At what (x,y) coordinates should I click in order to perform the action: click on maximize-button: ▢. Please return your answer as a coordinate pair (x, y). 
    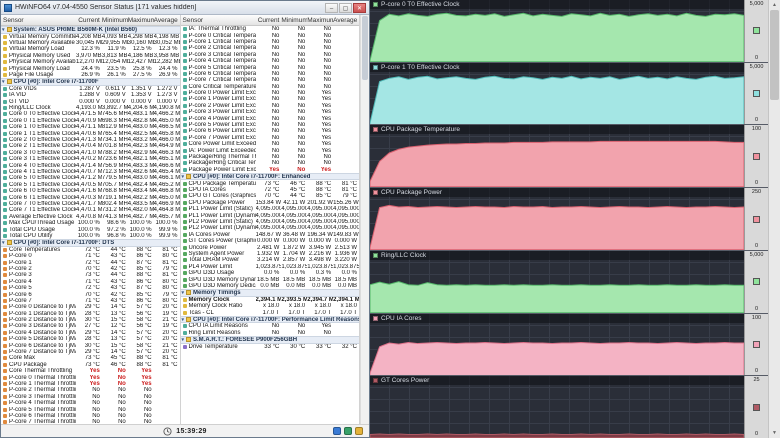
    Looking at the image, I should click on (345, 7).